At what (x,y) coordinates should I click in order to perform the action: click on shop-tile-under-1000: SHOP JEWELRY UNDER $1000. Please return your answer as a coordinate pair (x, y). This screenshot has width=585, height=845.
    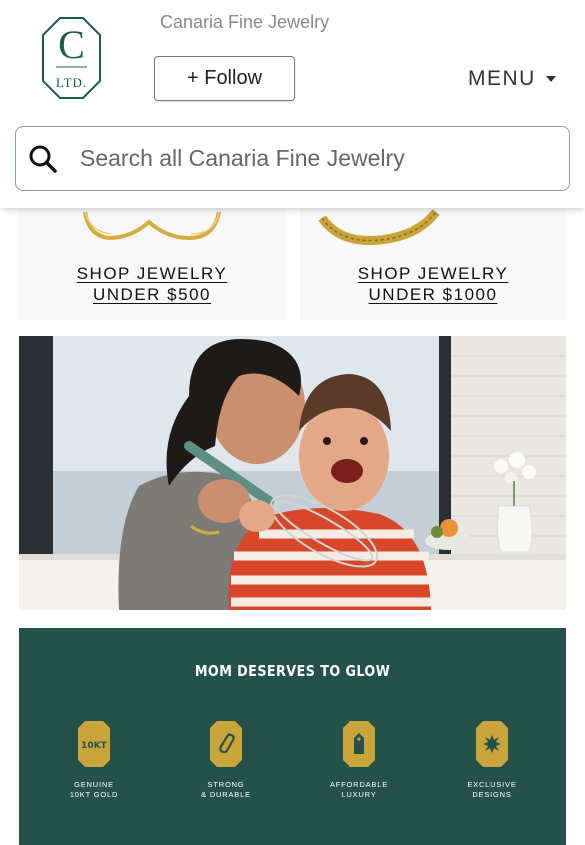
    Looking at the image, I should click on (433, 264).